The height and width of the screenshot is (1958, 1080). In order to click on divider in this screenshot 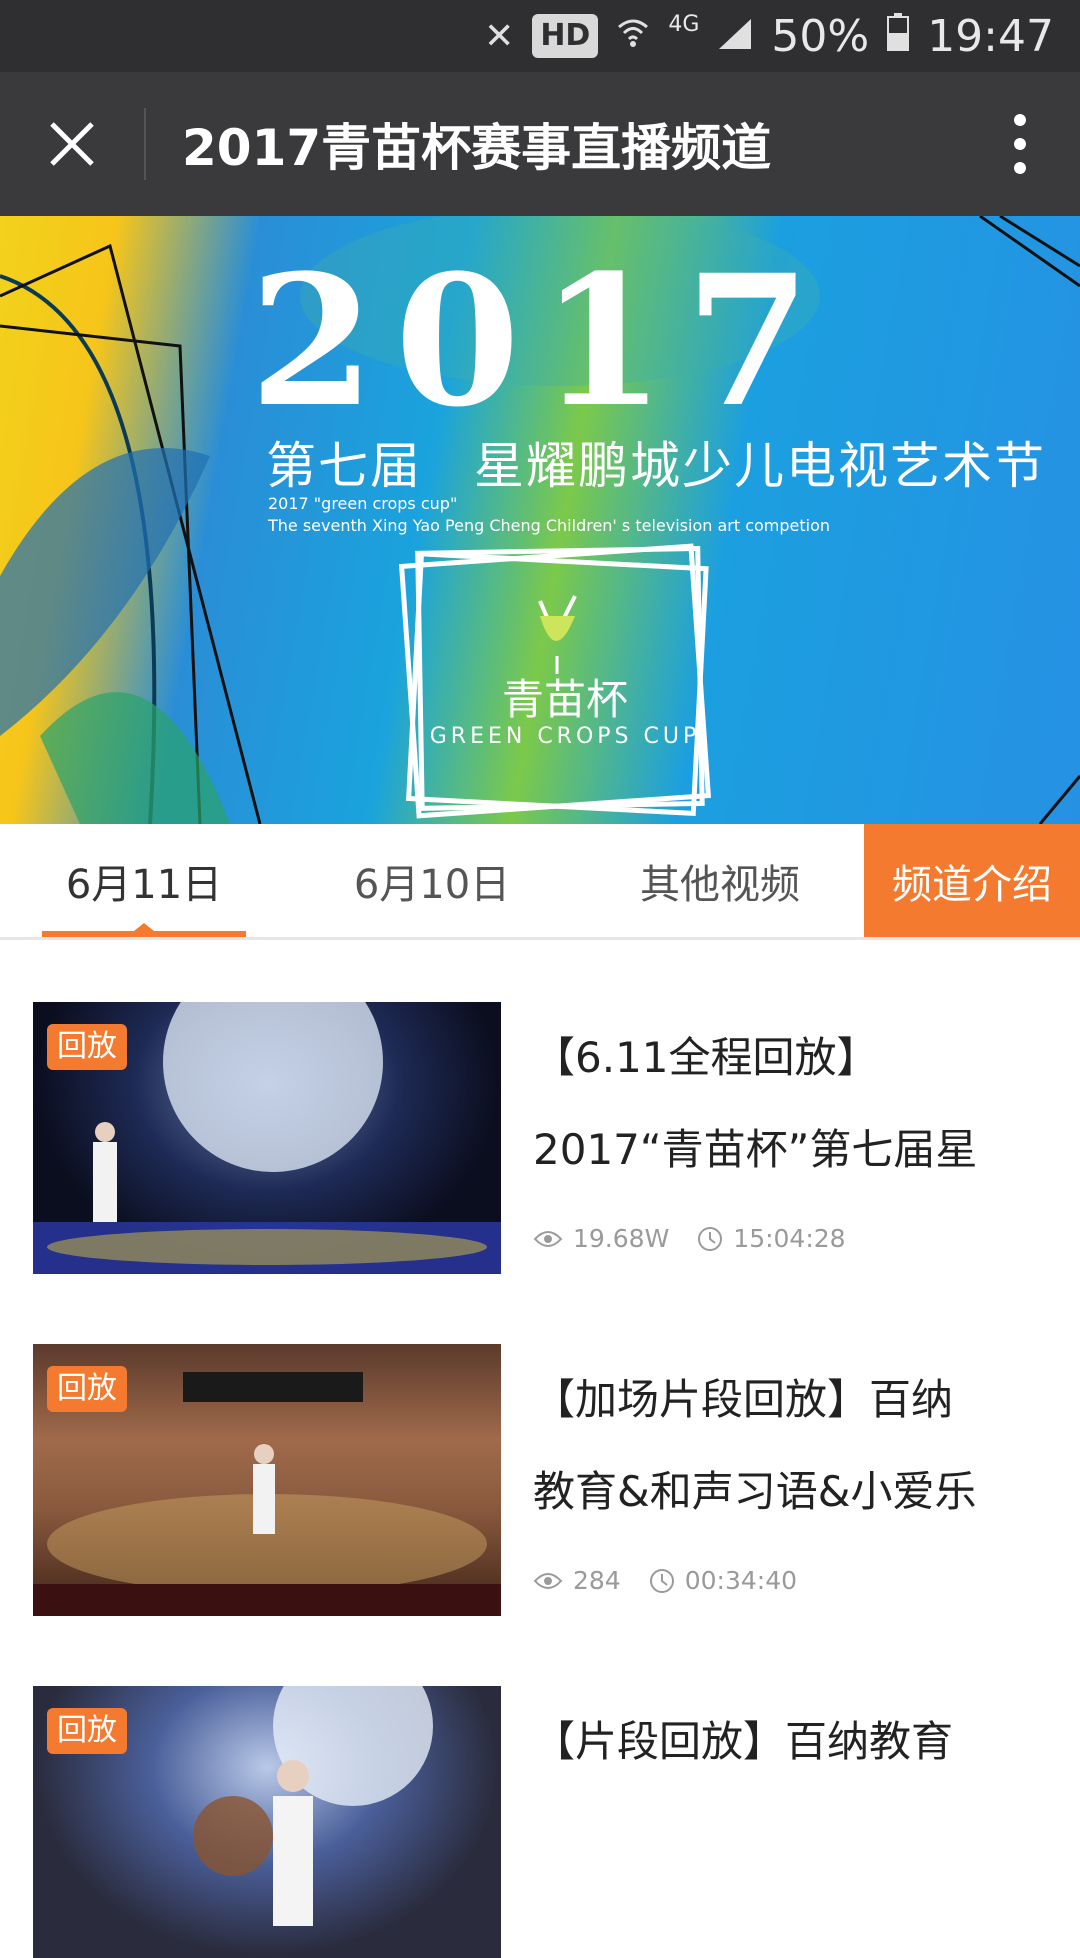, I will do `click(145, 144)`.